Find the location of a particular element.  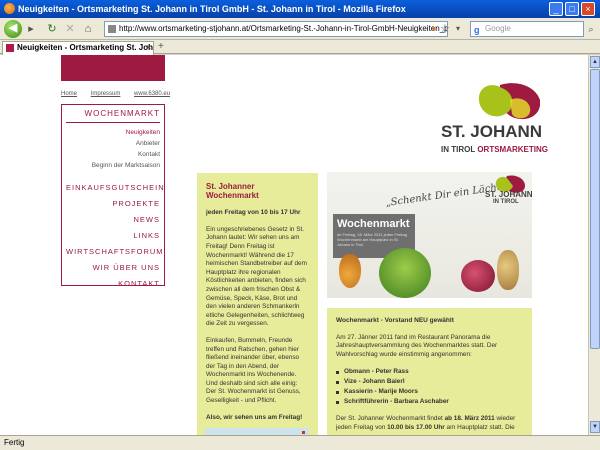

poster-logo-line2: IN TIROL is located at coordinates (506, 202).